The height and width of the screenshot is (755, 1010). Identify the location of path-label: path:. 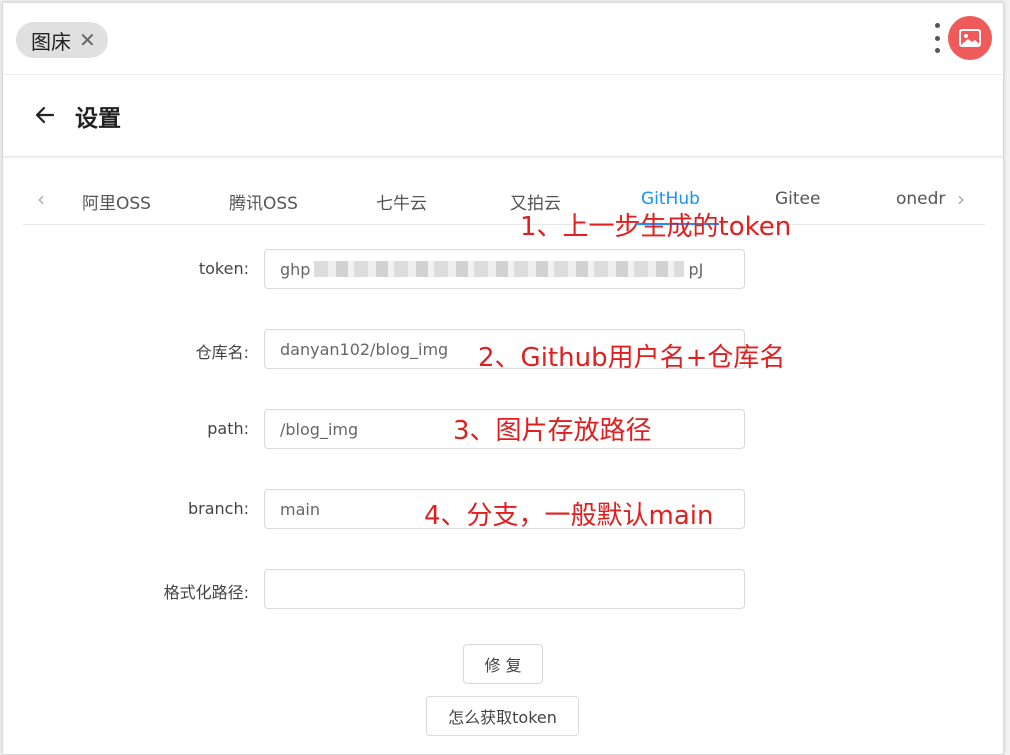
(228, 428).